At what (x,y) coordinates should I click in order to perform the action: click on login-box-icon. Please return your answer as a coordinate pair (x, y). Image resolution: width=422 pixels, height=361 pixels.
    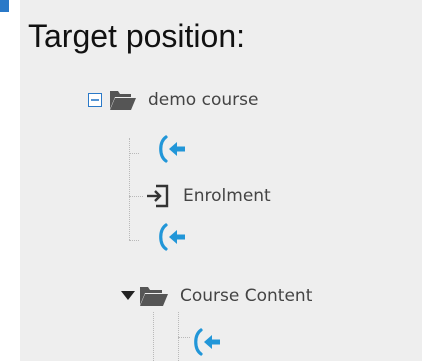
    Looking at the image, I should click on (157, 196).